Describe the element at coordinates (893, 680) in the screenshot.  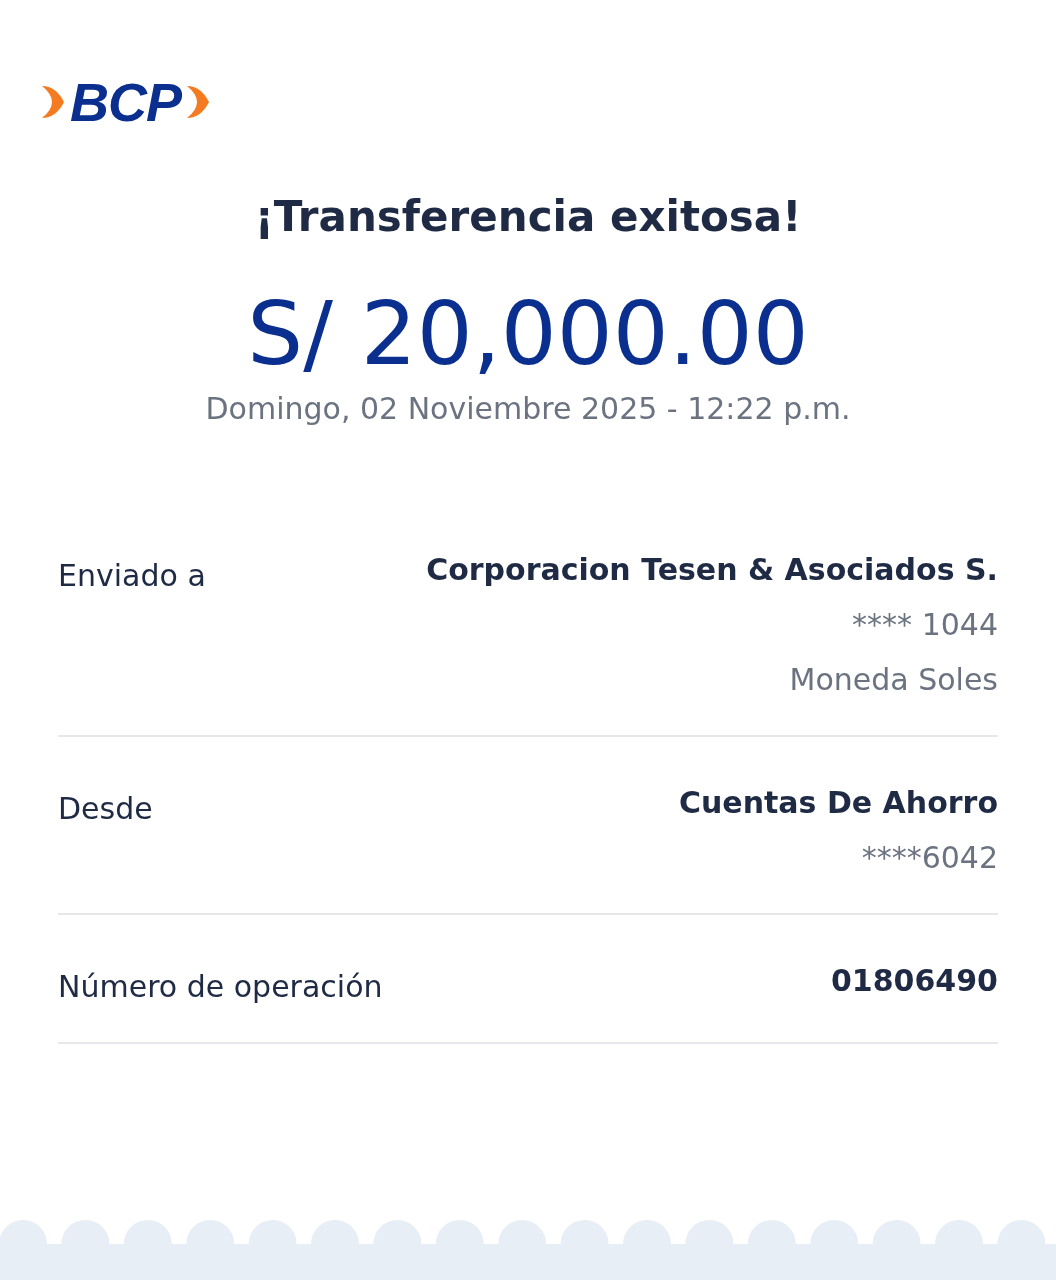
I see `detail-subvalue: Moneda Soles` at that location.